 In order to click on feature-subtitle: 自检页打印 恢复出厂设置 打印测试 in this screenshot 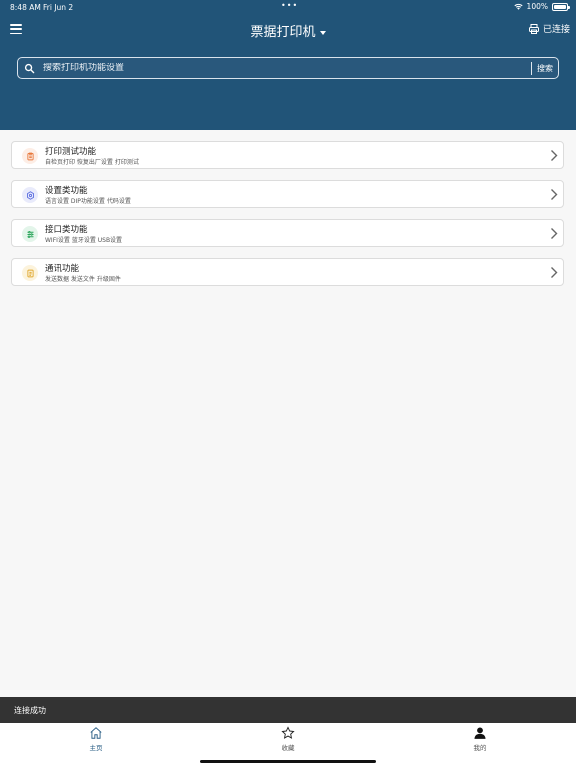, I will do `click(92, 162)`.